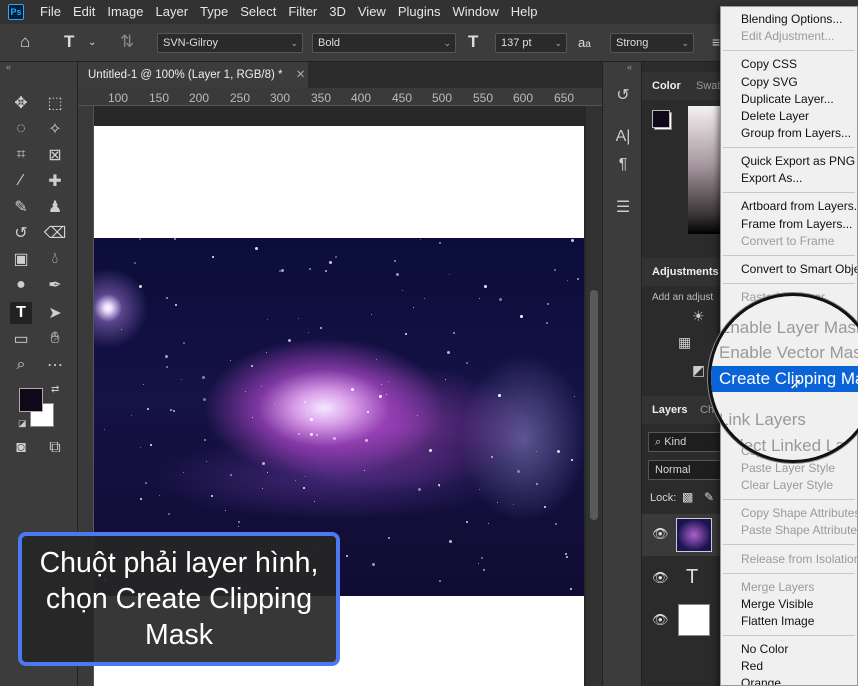  What do you see at coordinates (531, 43) in the screenshot?
I see `font-size-select: 137 pt ⌄` at bounding box center [531, 43].